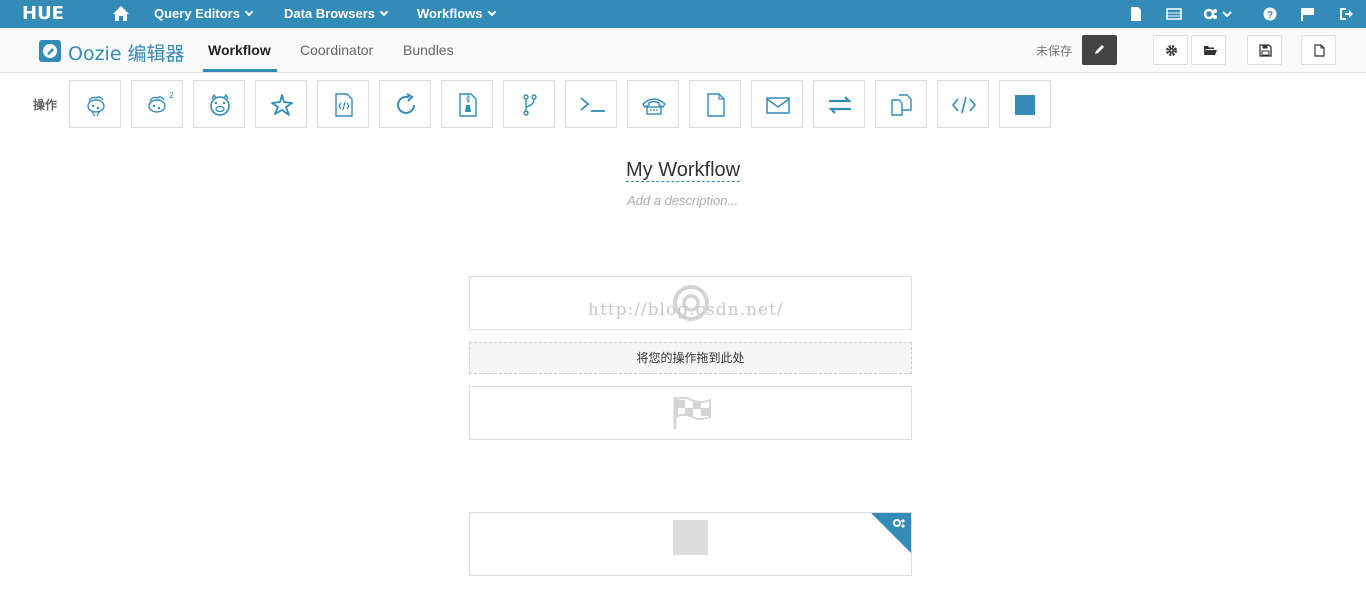 This screenshot has height=600, width=1366. Describe the element at coordinates (1054, 51) in the screenshot. I see `save-status: 未保存` at that location.